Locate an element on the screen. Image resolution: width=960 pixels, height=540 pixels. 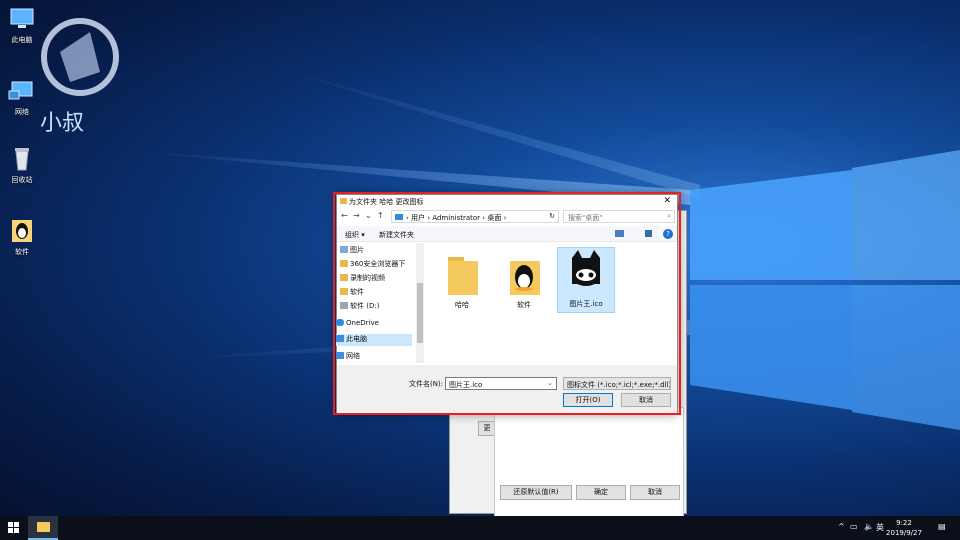
new-folder-button: 新建文件夹 is located at coordinates (396, 235).